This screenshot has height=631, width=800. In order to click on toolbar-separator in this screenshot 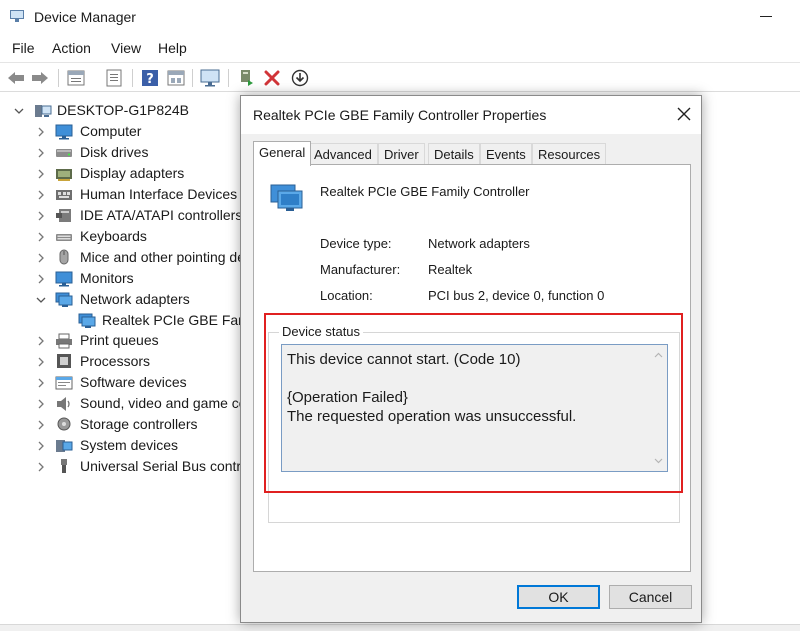, I will do `click(228, 78)`.